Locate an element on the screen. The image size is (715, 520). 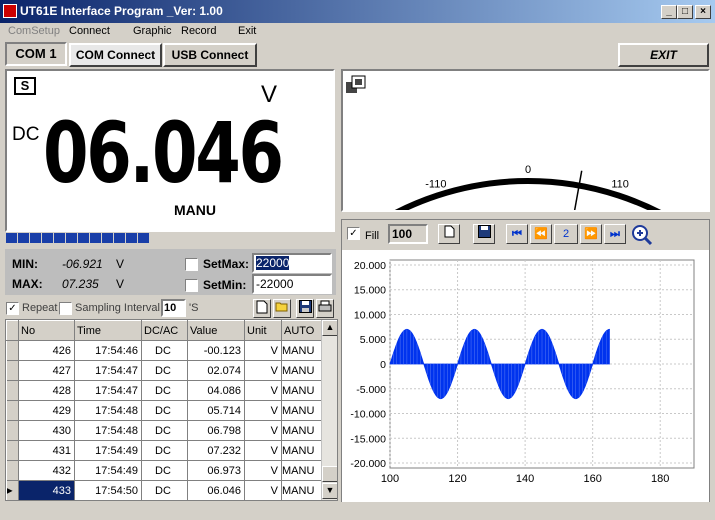
vertical-scrollbar: ▲ ▼ is located at coordinates (329, 410).